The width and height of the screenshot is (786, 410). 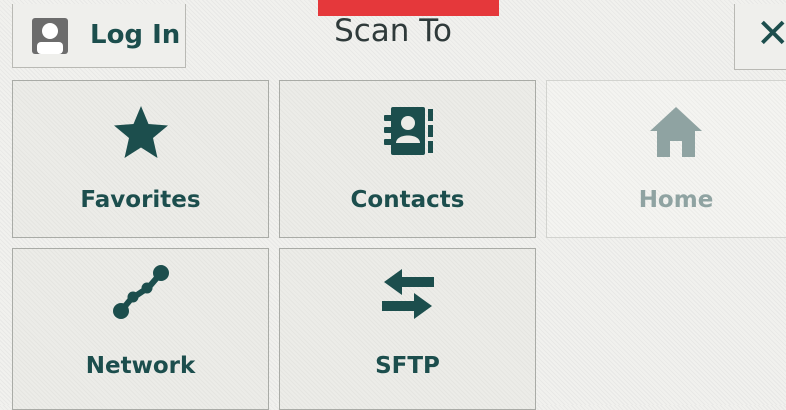 What do you see at coordinates (771, 34) in the screenshot?
I see `close-icon: ✕` at bounding box center [771, 34].